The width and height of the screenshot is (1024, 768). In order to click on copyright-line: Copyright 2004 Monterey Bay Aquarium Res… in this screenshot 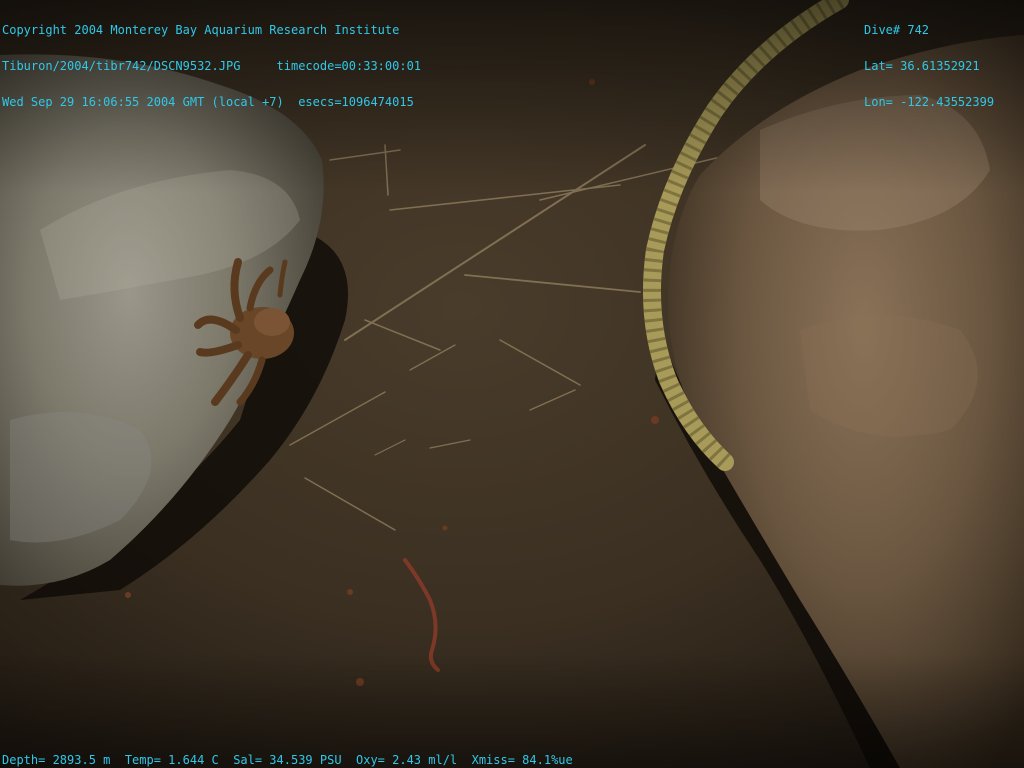, I will do `click(201, 30)`.